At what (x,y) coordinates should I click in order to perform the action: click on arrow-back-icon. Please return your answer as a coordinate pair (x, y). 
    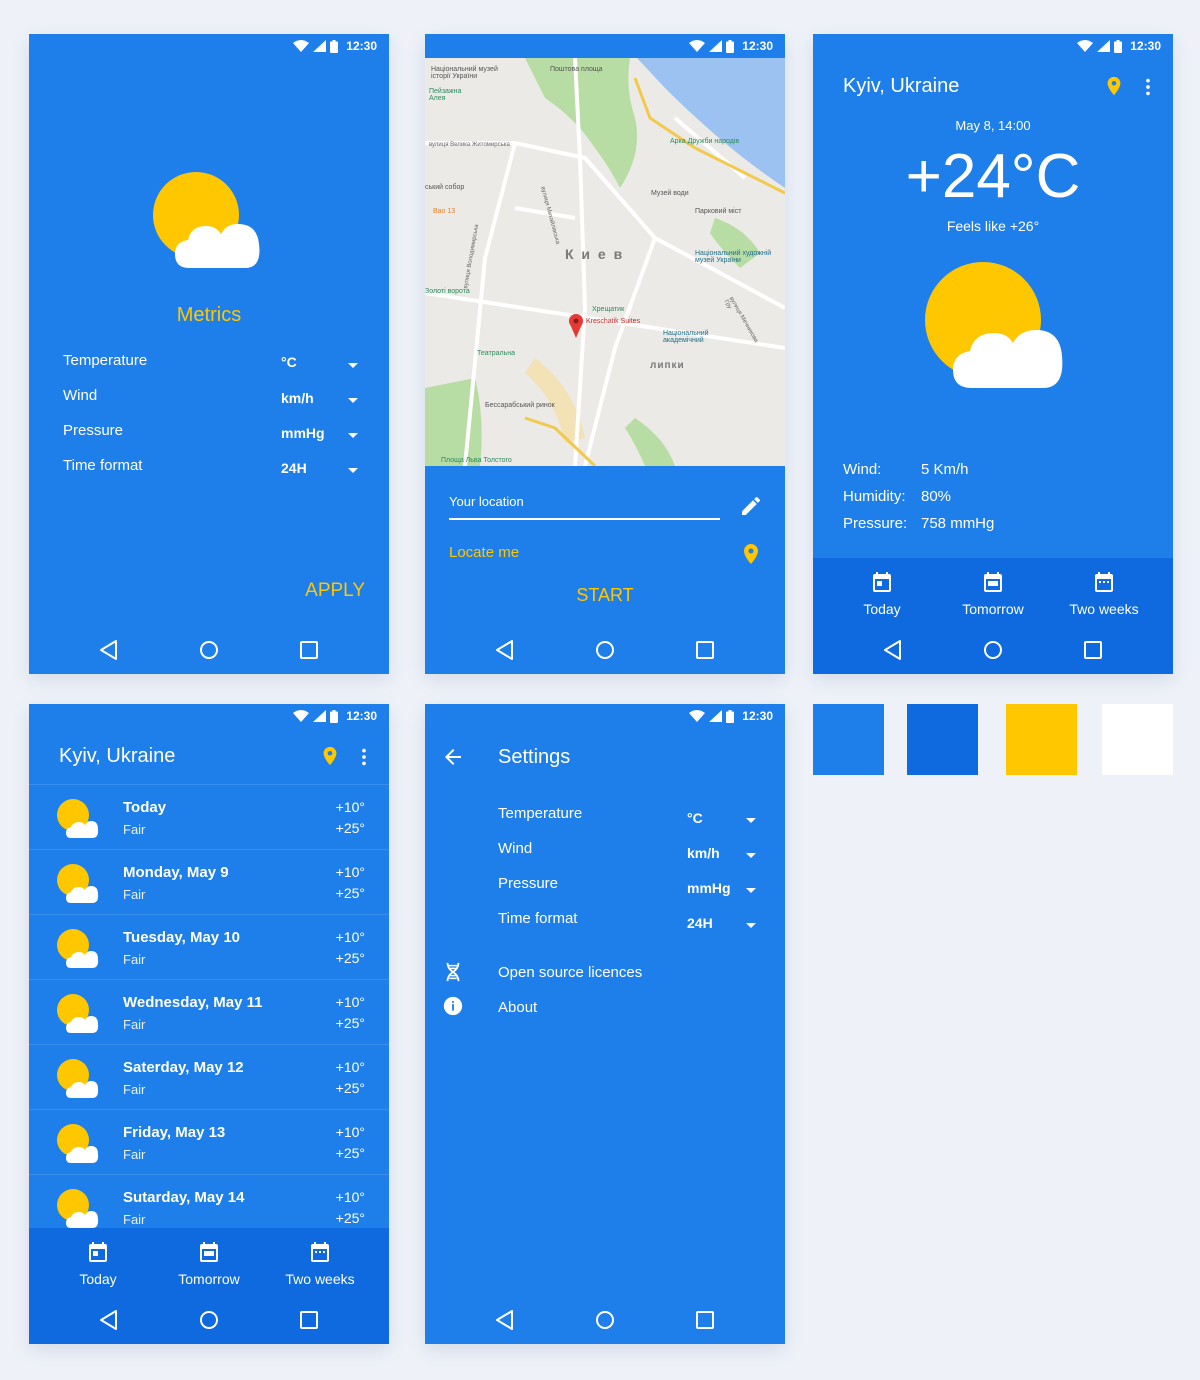
    Looking at the image, I should click on (453, 757).